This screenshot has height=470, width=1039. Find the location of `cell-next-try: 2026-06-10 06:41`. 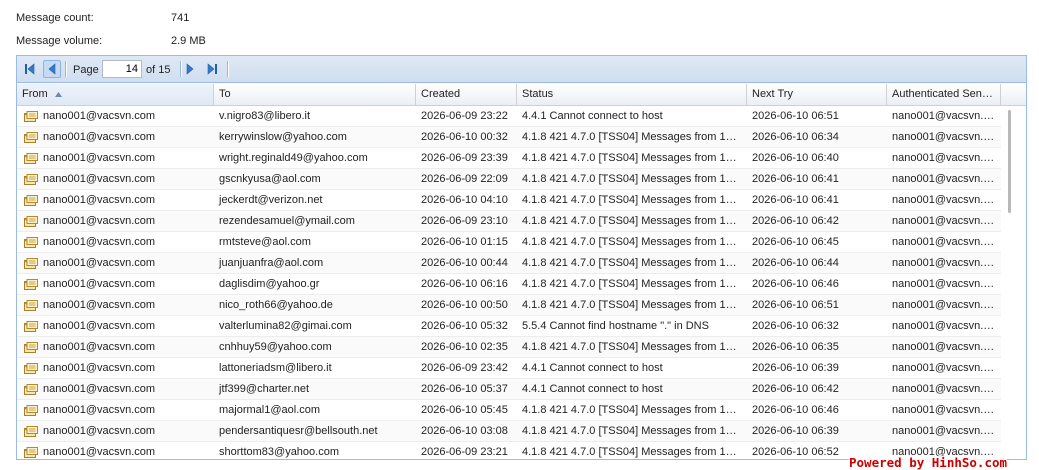

cell-next-try: 2026-06-10 06:41 is located at coordinates (795, 179).